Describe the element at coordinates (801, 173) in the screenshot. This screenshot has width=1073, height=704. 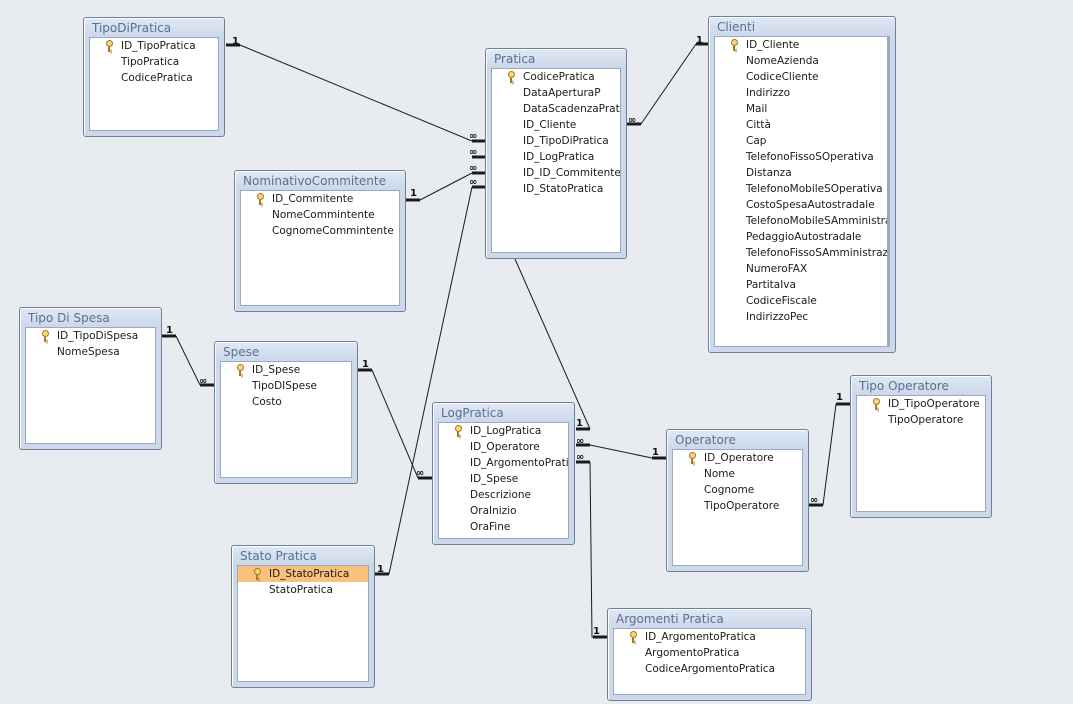
I see `field-row: Distanza` at that location.